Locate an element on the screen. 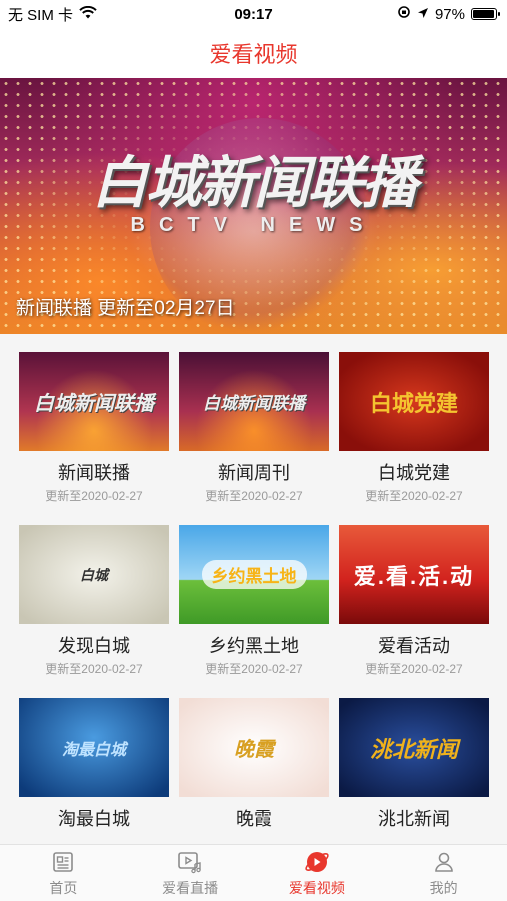 This screenshot has height=901, width=507. banner-image-title: 白城新闻联播 is located at coordinates (254, 182).